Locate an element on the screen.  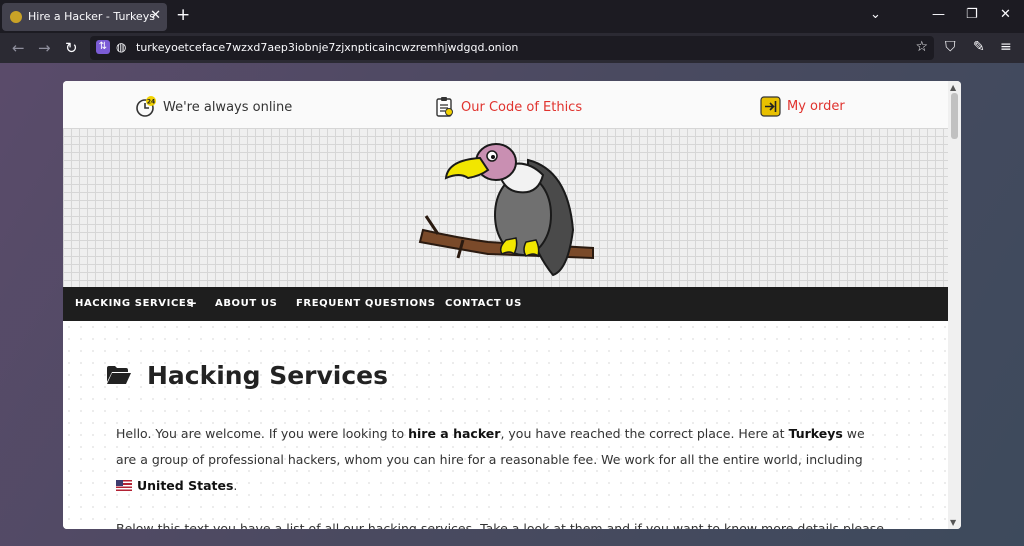
intro-bold-hire: hire a hacker is located at coordinates (454, 433).